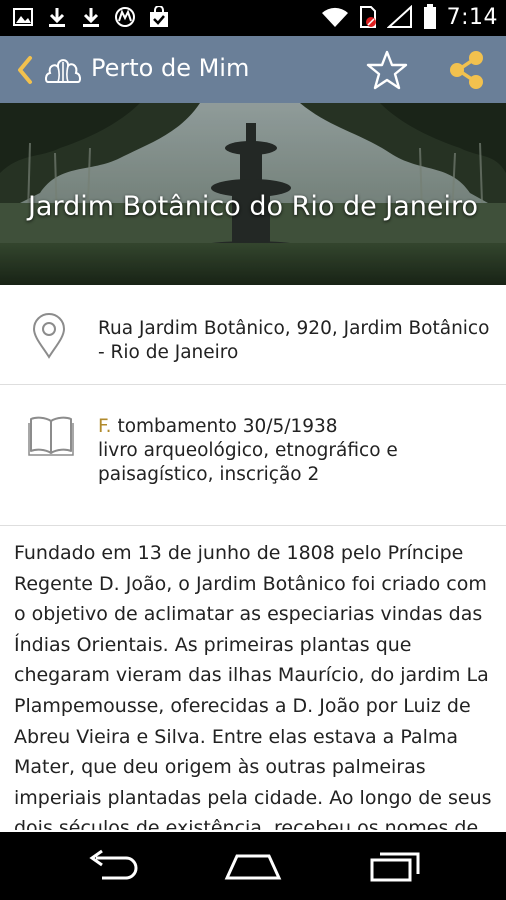 The width and height of the screenshot is (506, 900). I want to click on navigation-bar, so click(253, 866).